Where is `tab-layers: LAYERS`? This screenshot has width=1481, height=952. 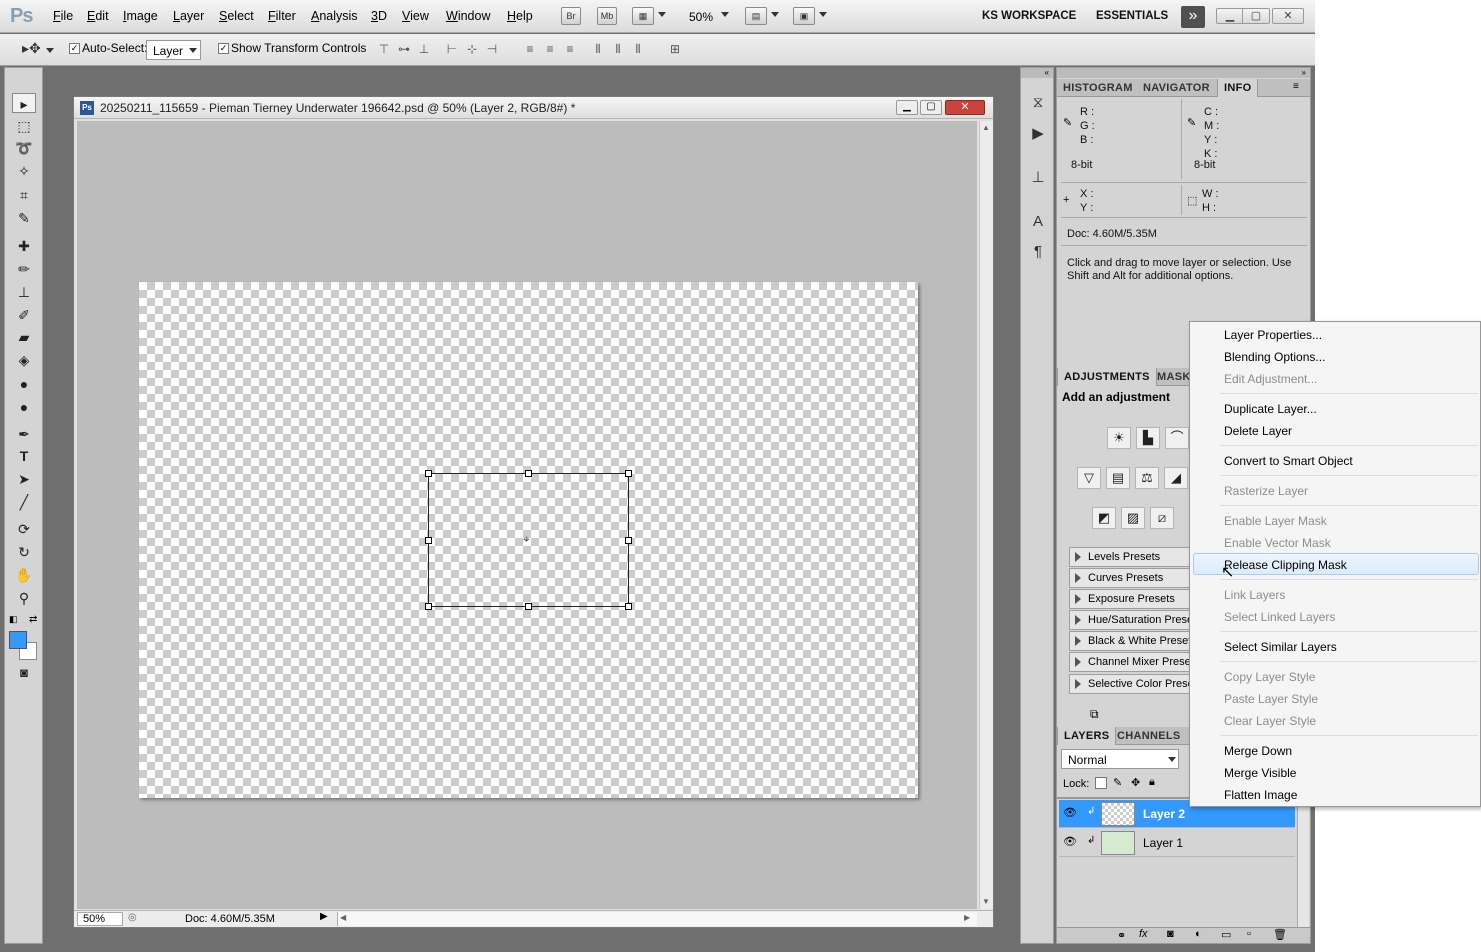 tab-layers: LAYERS is located at coordinates (1087, 736).